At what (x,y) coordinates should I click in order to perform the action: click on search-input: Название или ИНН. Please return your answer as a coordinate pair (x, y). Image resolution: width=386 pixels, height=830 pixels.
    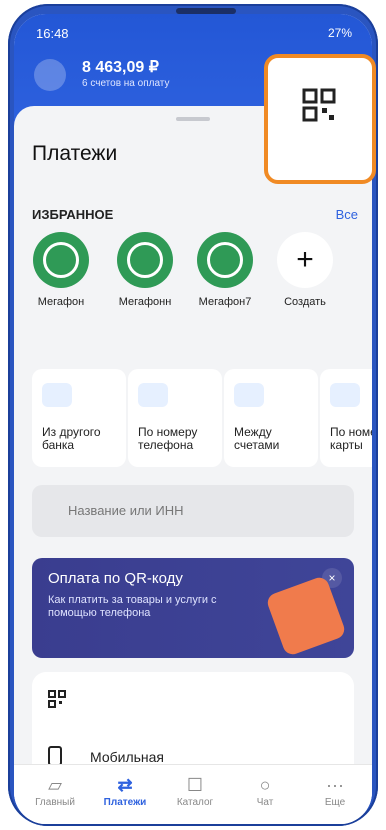
    Looking at the image, I should click on (193, 511).